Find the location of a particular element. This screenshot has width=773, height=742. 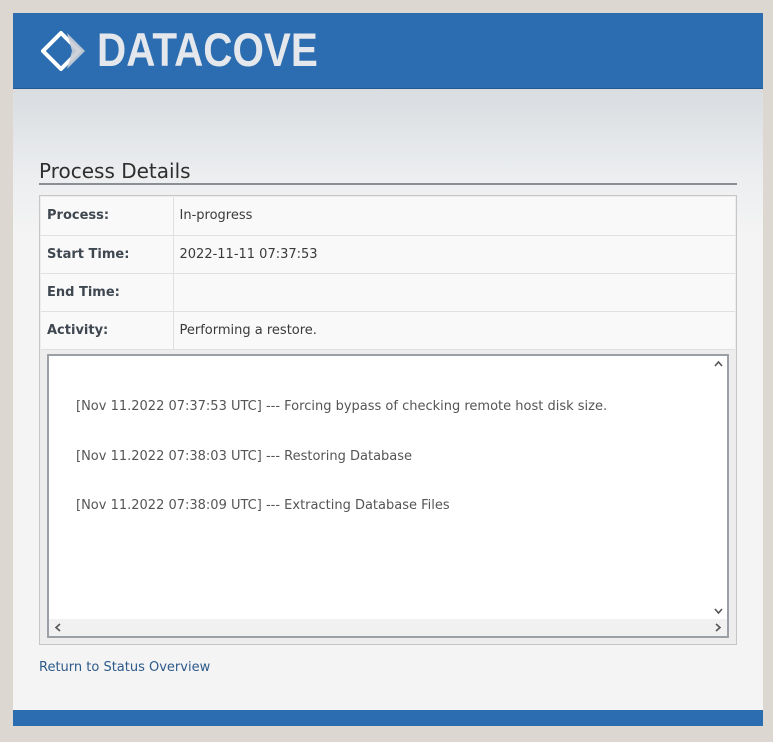

scroll-left-icon is located at coordinates (57, 627).